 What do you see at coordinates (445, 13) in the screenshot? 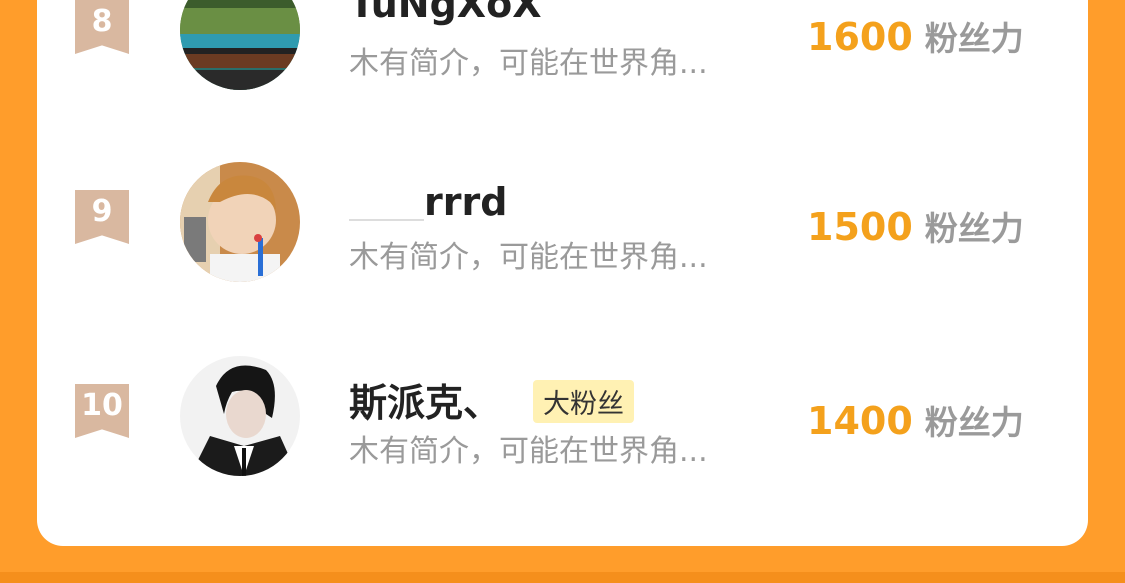
I see `user-name: TuNgXoX` at bounding box center [445, 13].